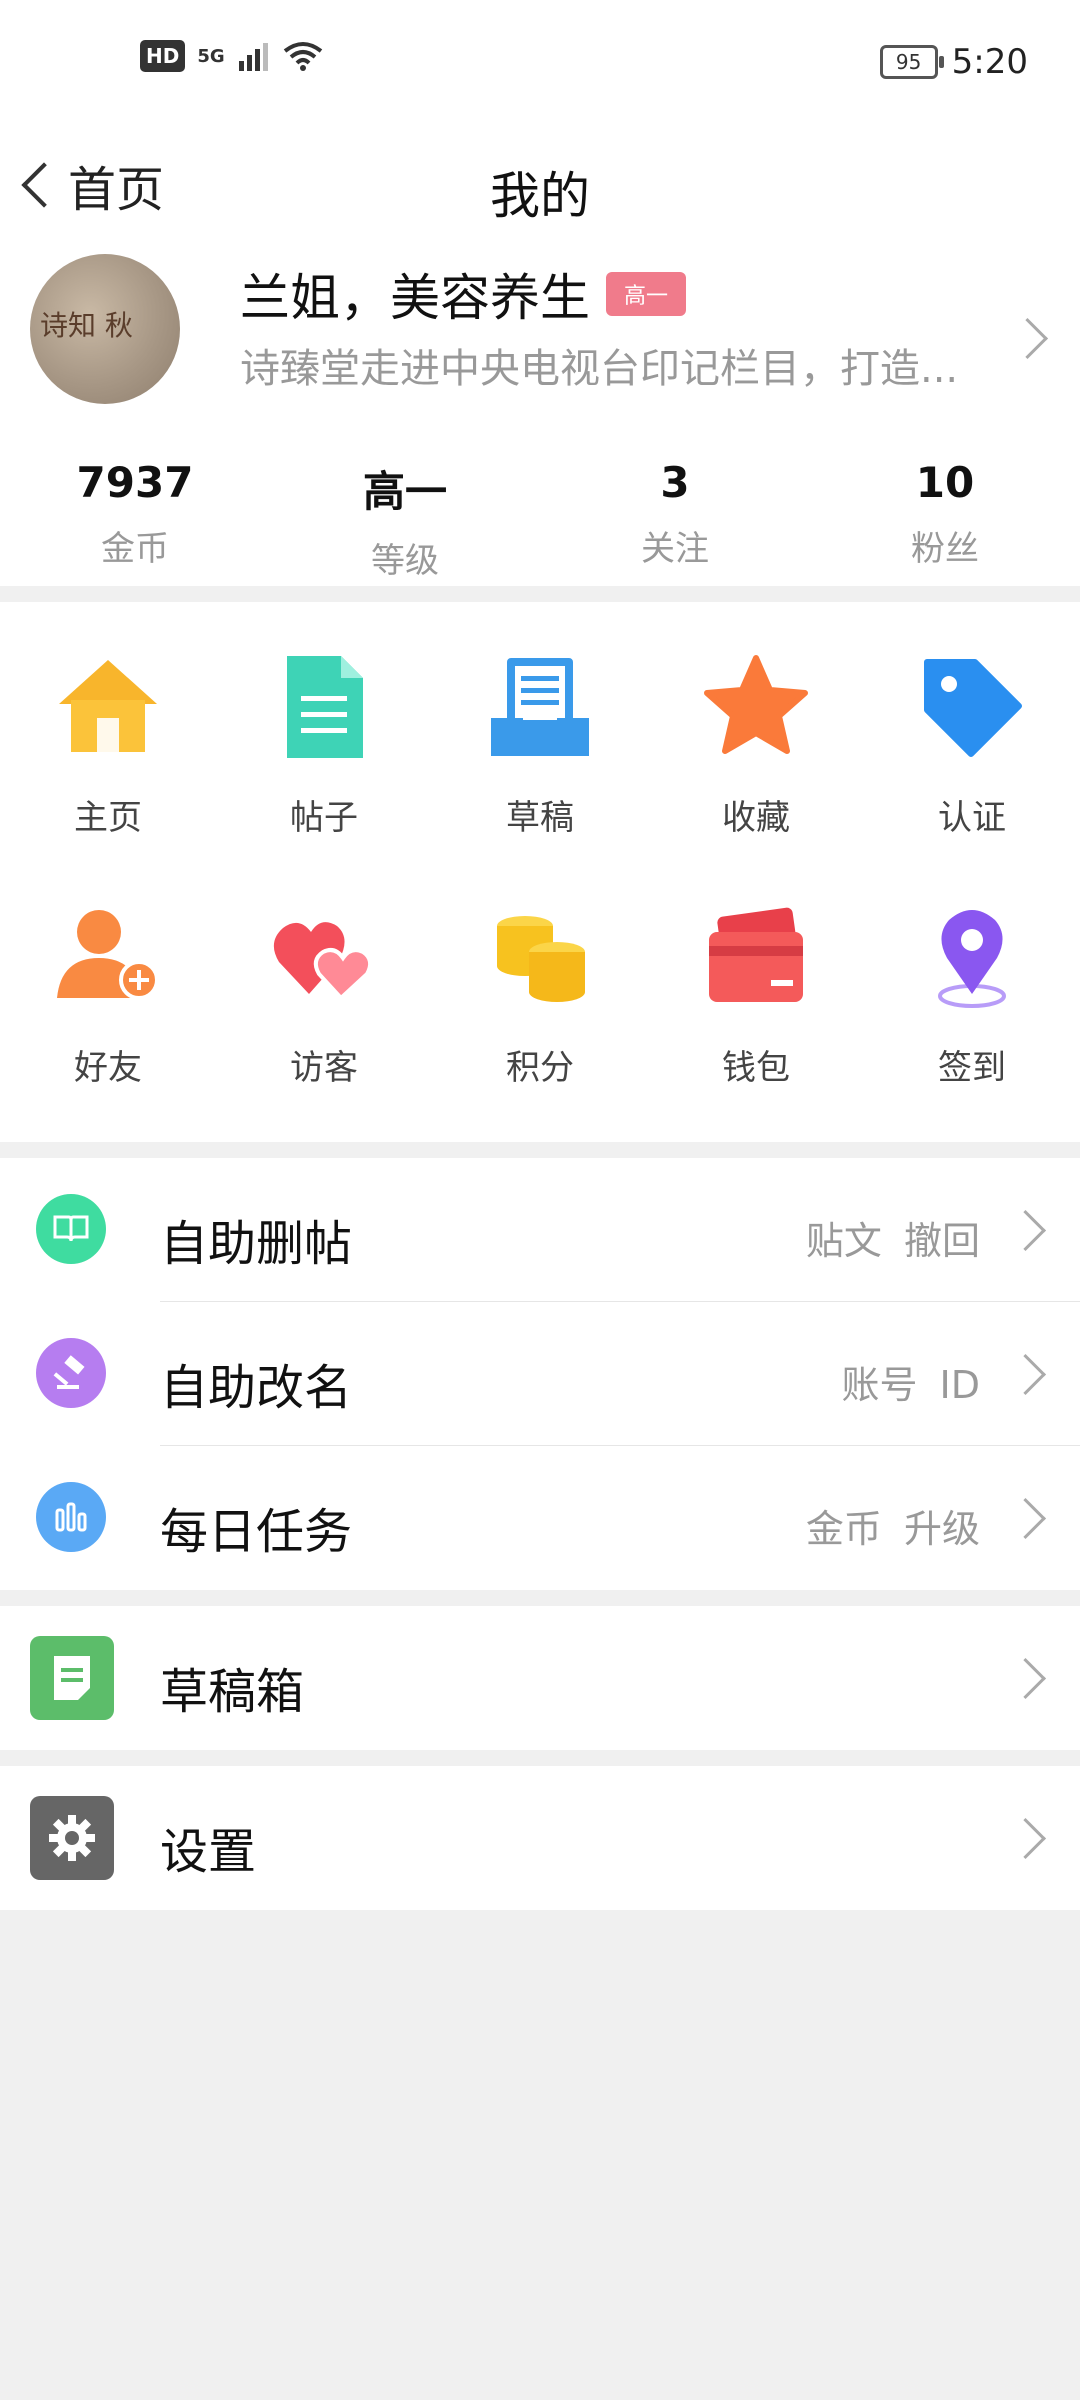 The width and height of the screenshot is (1080, 2400). I want to click on avatar-image-text: 诗知 秋, so click(86, 325).